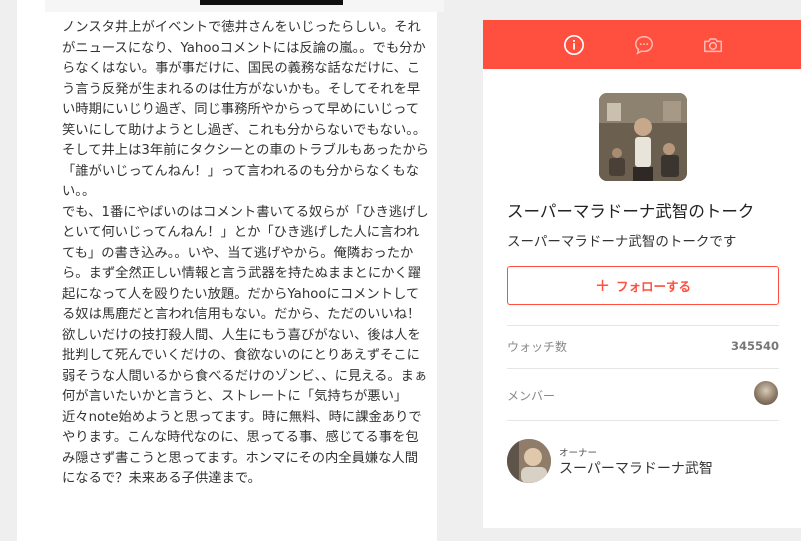  I want to click on owner-avatar, so click(529, 461).